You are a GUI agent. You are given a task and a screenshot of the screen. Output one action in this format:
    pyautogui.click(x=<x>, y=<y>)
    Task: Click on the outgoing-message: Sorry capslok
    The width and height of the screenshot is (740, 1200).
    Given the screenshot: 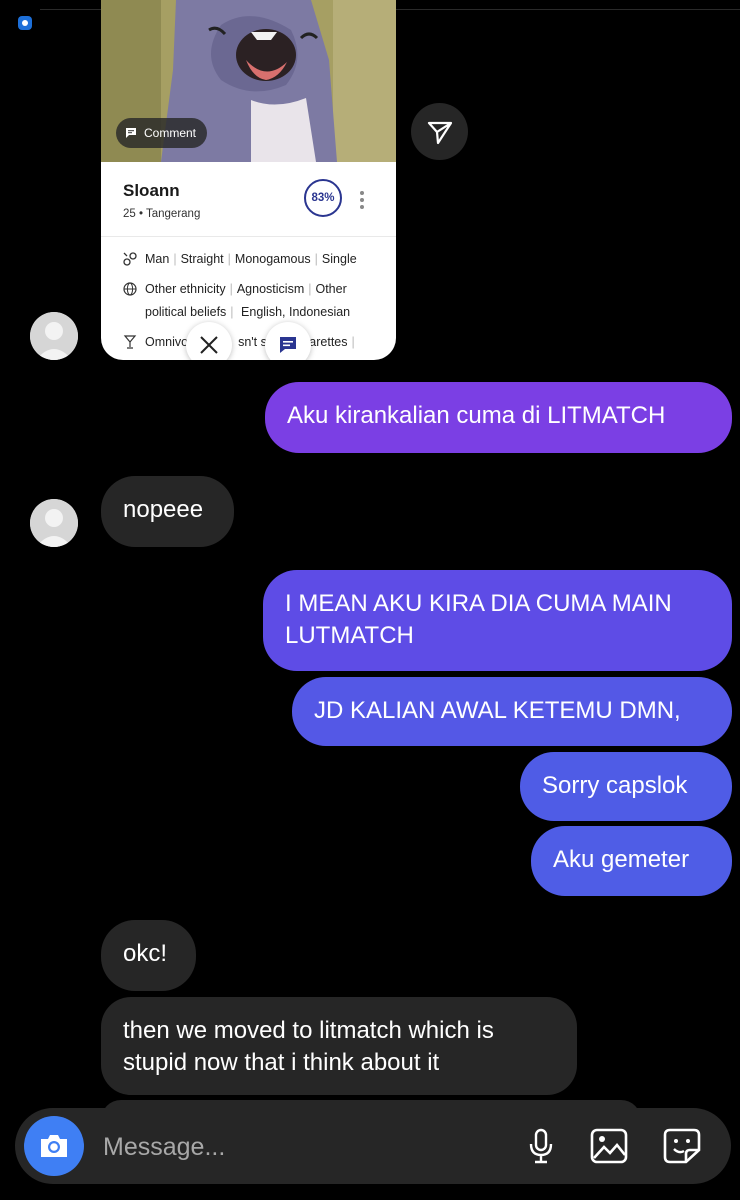 What is the action you would take?
    pyautogui.click(x=626, y=786)
    